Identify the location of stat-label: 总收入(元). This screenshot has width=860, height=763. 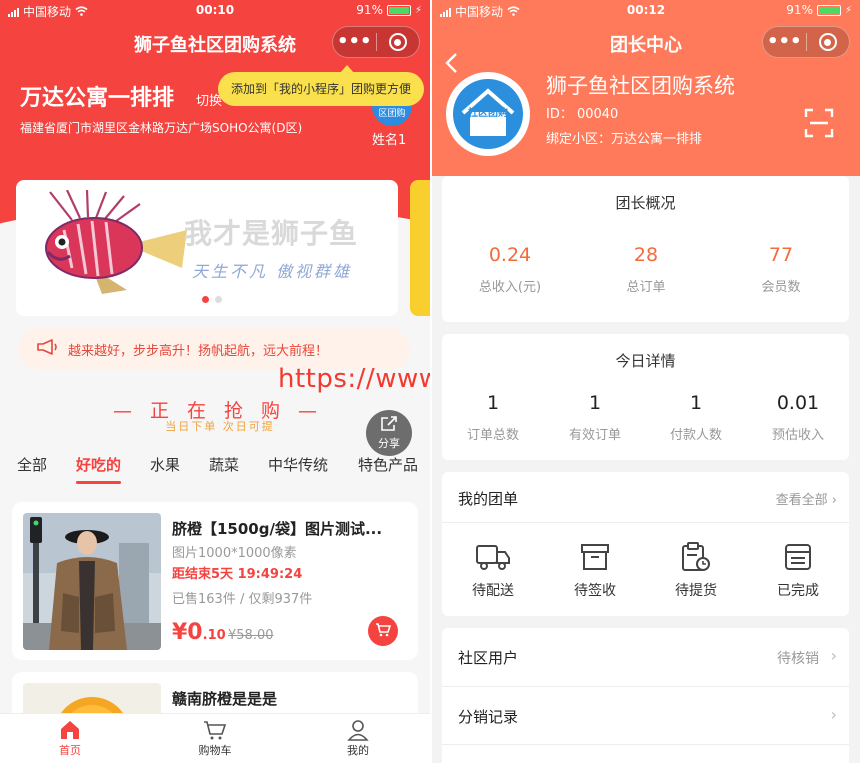
(510, 287).